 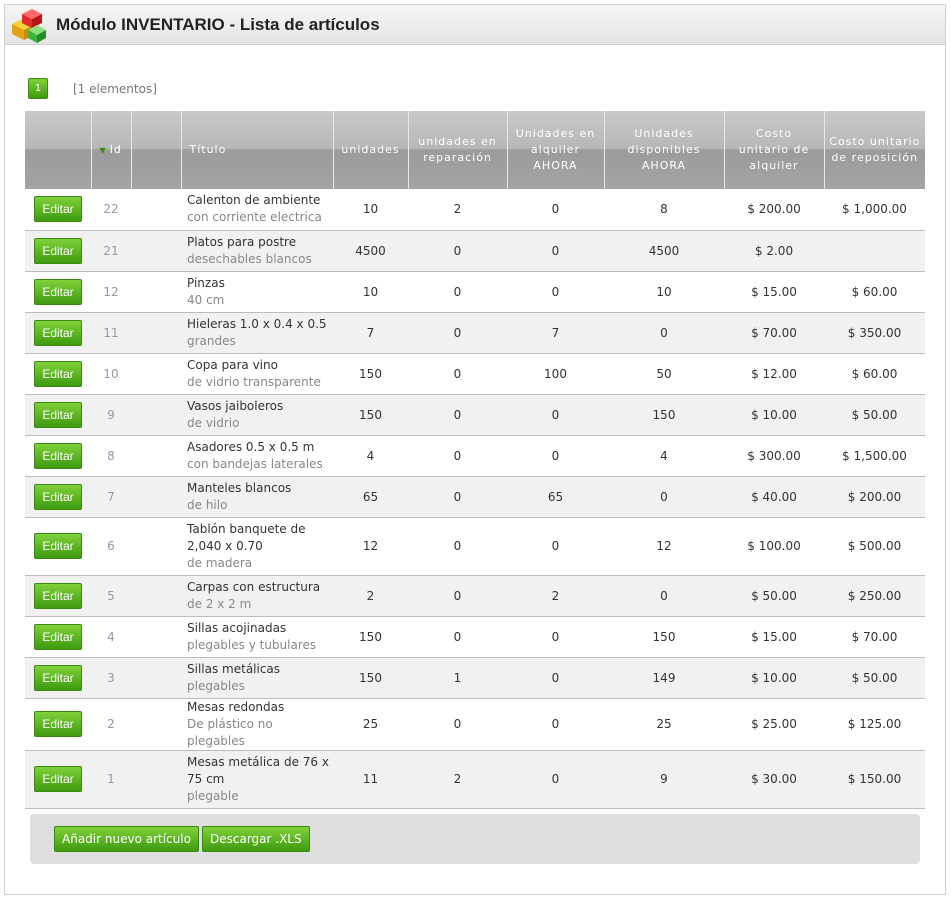 What do you see at coordinates (555, 333) in the screenshot?
I see `row-alquiler: 7` at bounding box center [555, 333].